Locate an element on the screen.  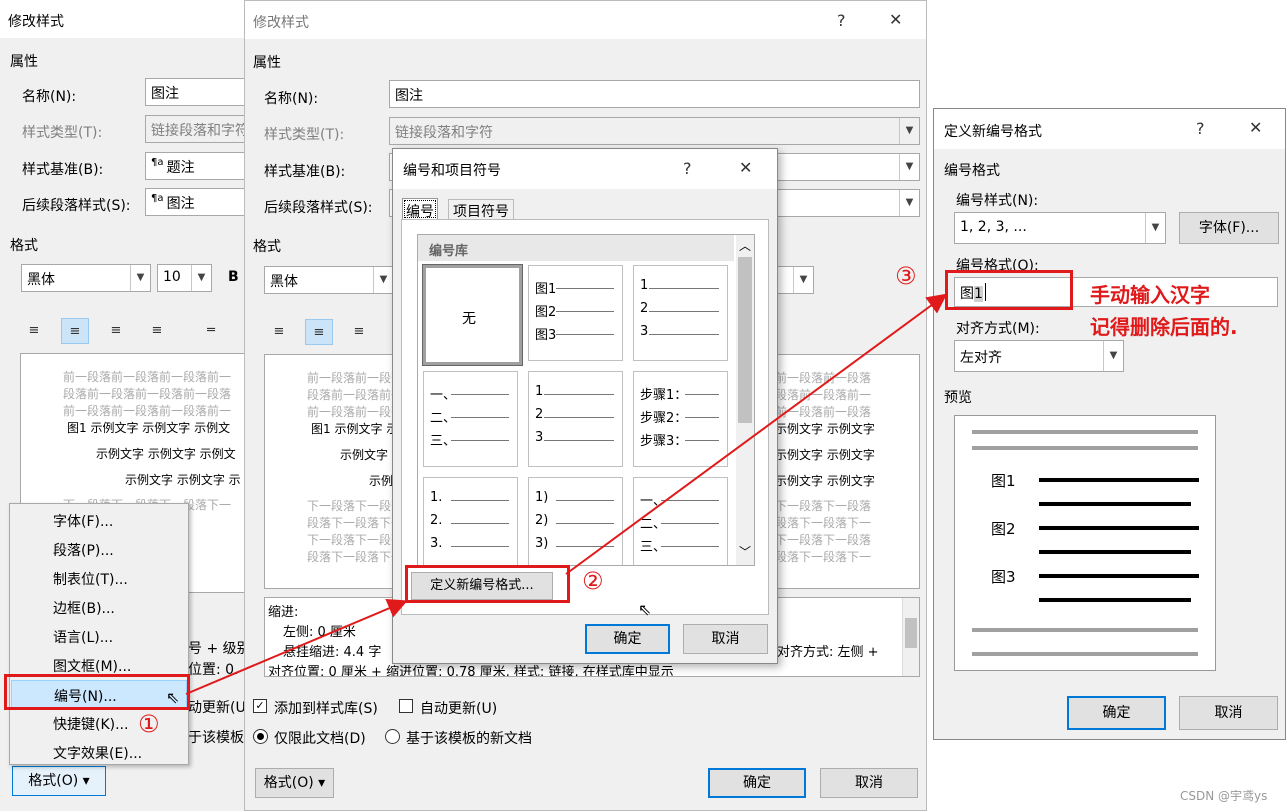
note-delete-trailing: 记得删除后面的. is located at coordinates (1164, 327).